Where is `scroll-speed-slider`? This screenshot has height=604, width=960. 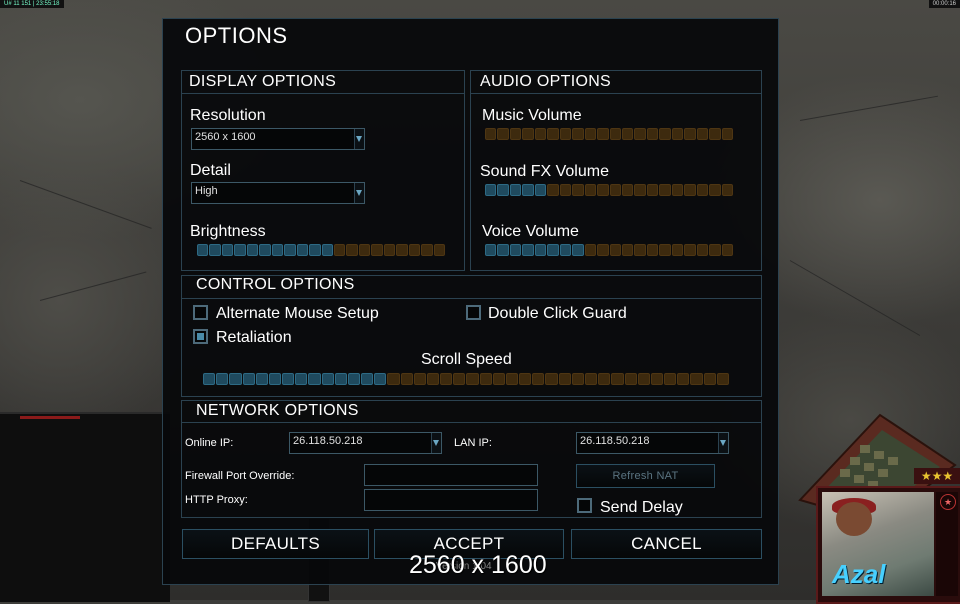
scroll-speed-slider is located at coordinates (466, 379).